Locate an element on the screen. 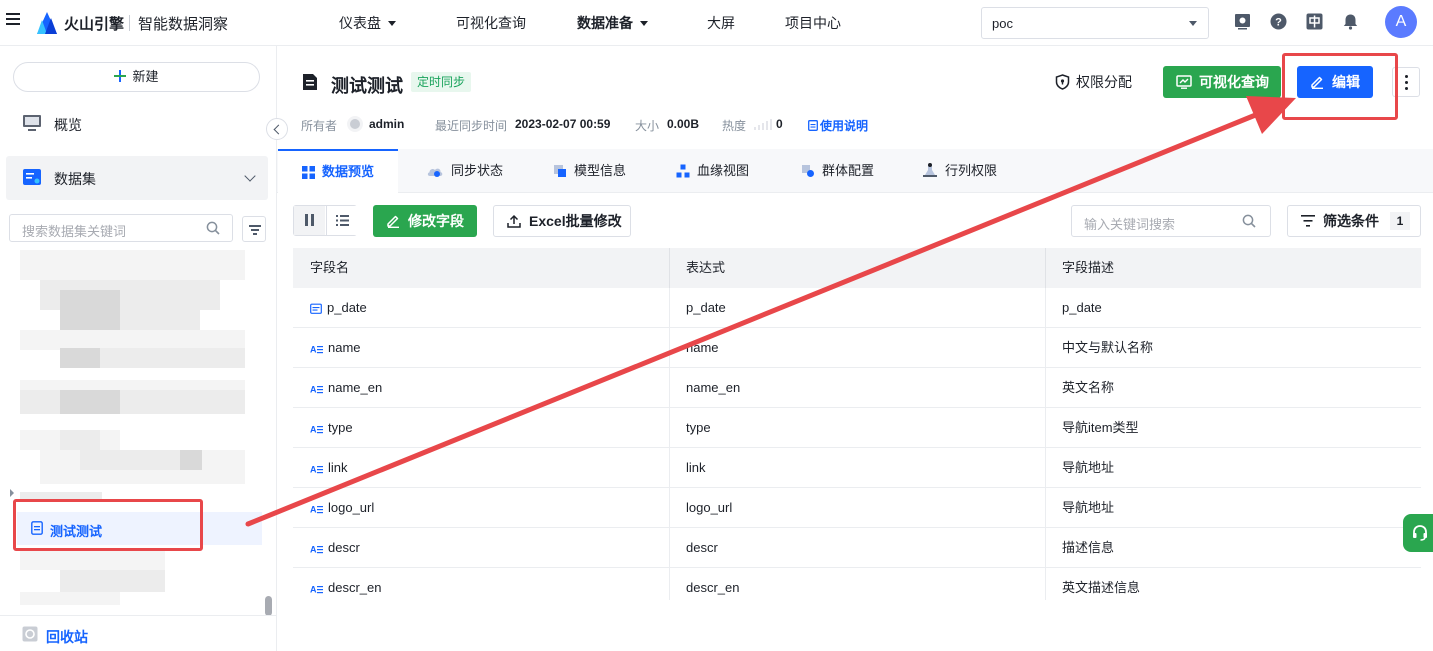 This screenshot has width=1433, height=651. field-name-cell: p_date is located at coordinates (481, 308).